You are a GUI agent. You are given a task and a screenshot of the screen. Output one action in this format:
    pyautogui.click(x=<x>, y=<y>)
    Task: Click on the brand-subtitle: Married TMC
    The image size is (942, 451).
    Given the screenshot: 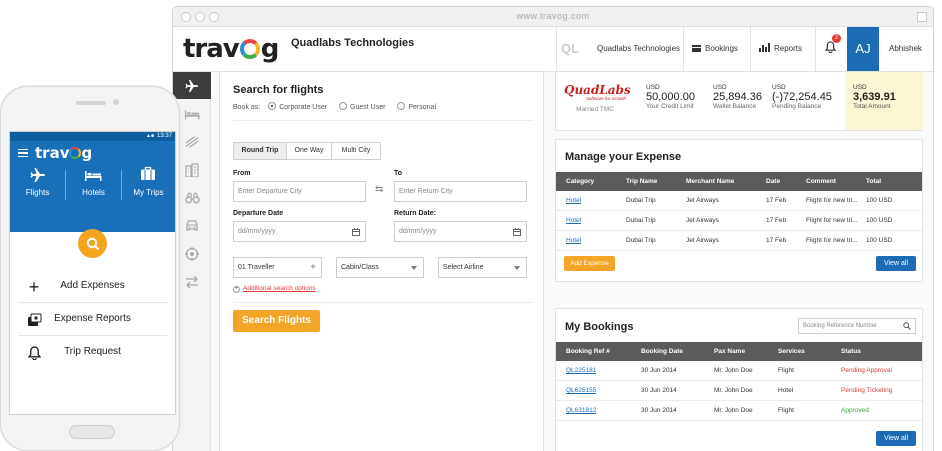 What is the action you would take?
    pyautogui.click(x=595, y=109)
    